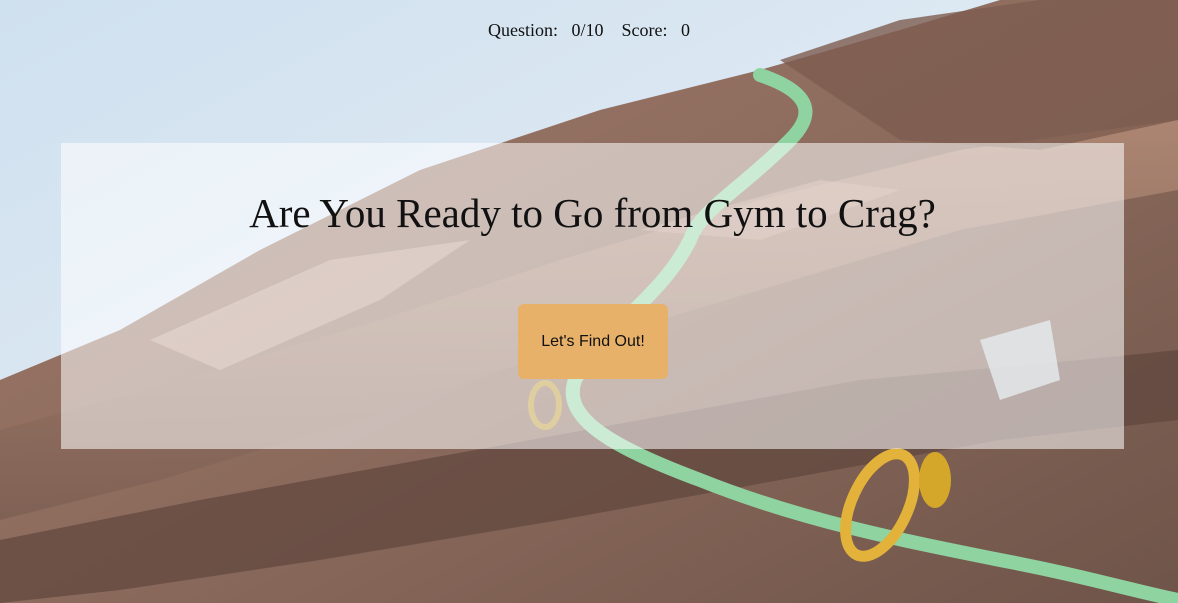 This screenshot has width=1178, height=603. I want to click on score-label: Score:, so click(644, 30).